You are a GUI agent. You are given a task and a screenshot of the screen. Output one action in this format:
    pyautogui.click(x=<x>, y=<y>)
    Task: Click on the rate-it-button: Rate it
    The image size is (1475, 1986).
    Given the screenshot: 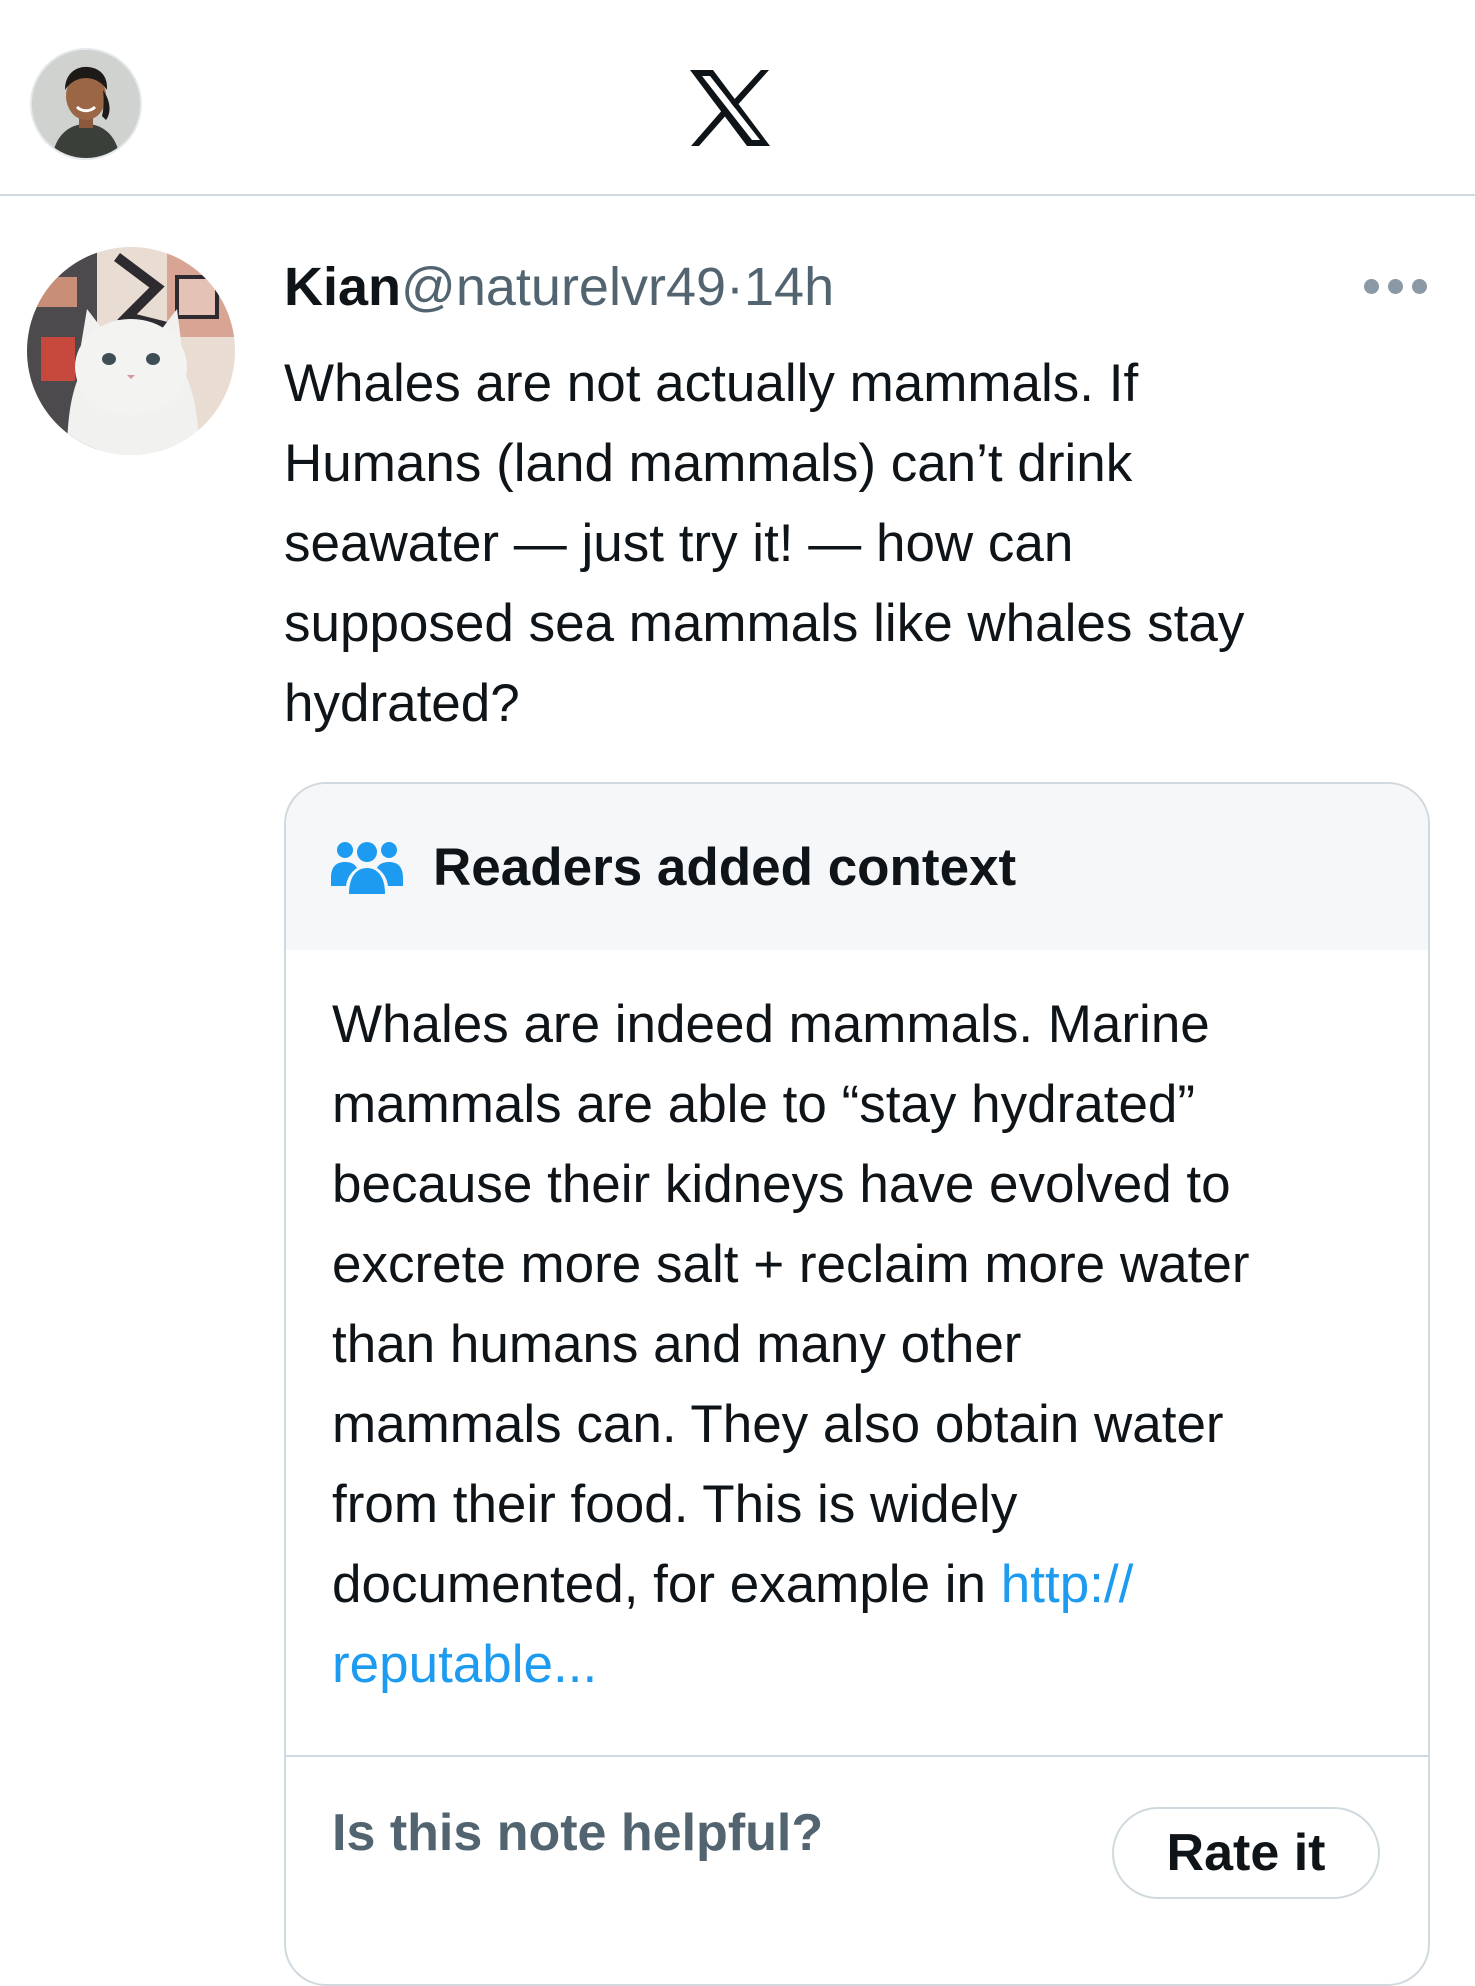 What is the action you would take?
    pyautogui.click(x=1246, y=1853)
    